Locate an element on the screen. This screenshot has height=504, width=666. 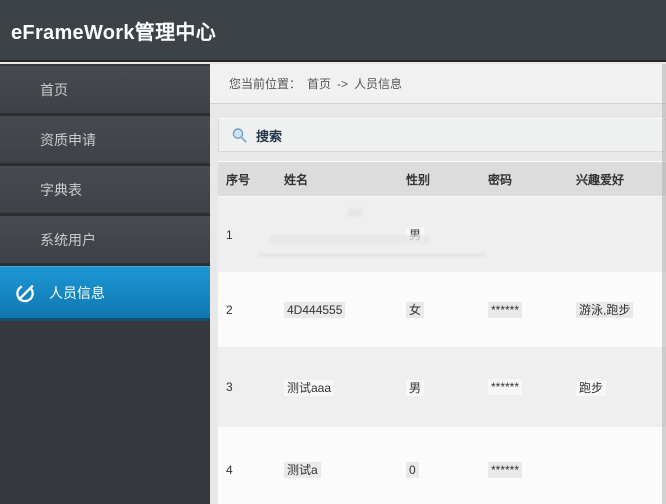
column-header-no: 序号 is located at coordinates (238, 179).